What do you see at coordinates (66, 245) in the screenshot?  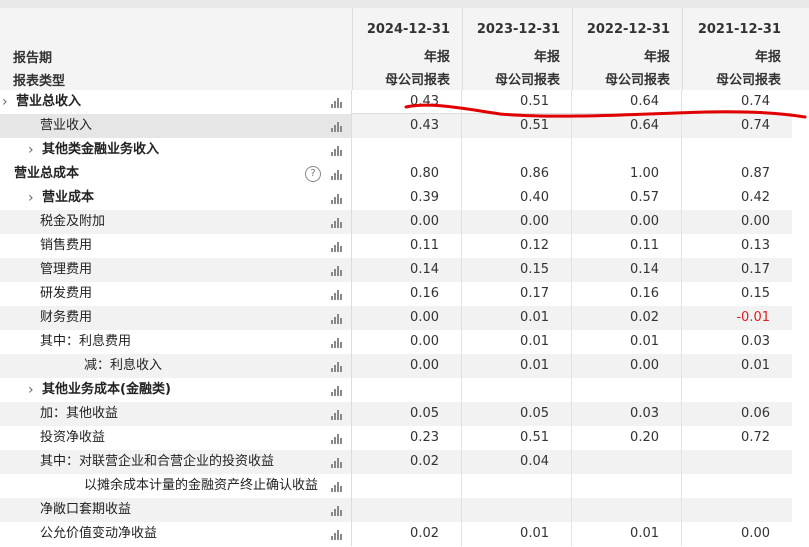 I see `row-label: 销售费用` at bounding box center [66, 245].